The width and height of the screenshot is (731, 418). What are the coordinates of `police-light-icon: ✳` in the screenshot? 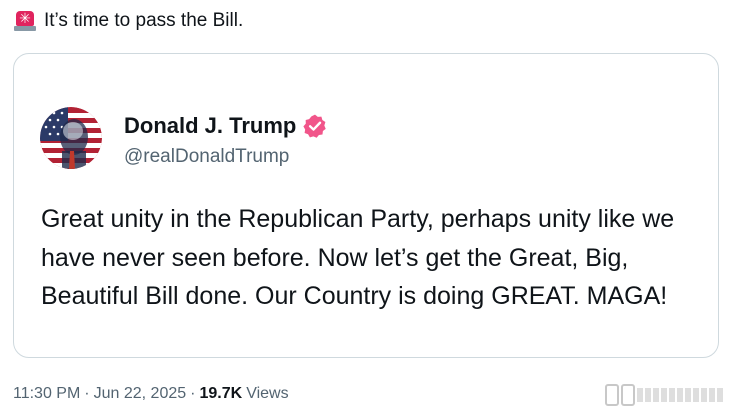 It's located at (25, 21).